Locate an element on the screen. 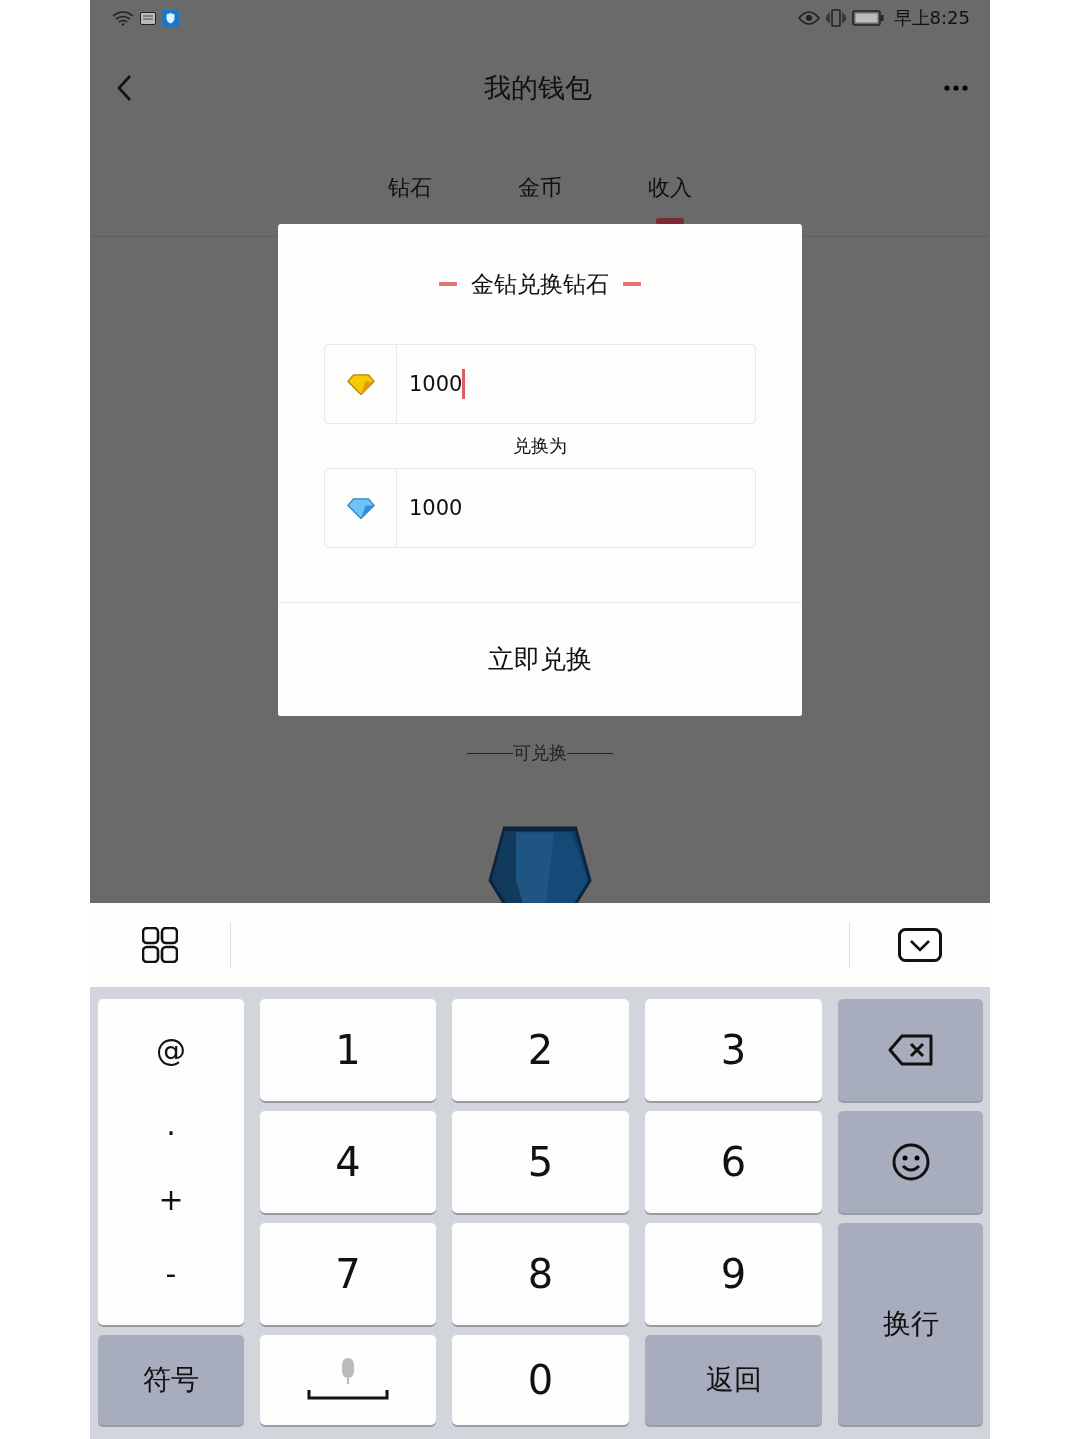  space-key is located at coordinates (348, 1380).